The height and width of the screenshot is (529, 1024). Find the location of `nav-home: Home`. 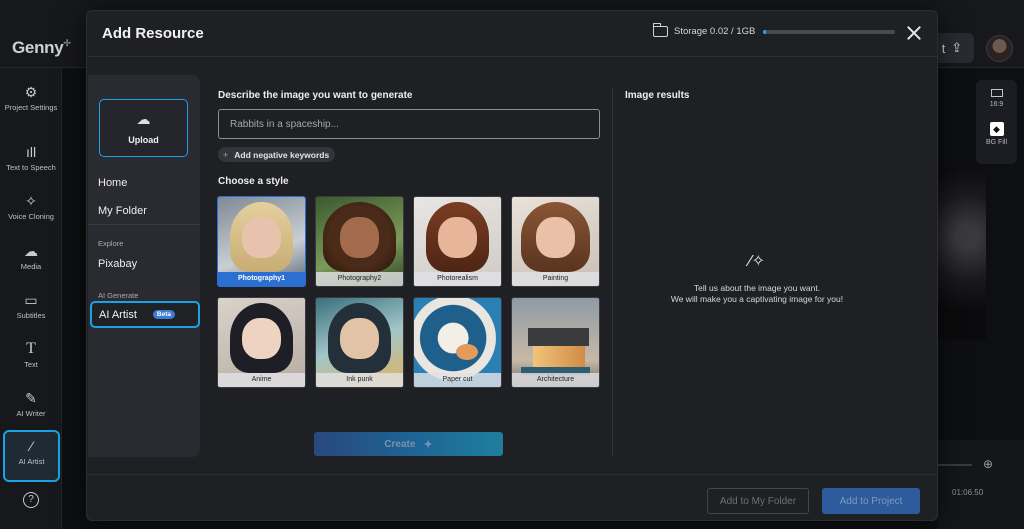

nav-home: Home is located at coordinates (112, 183).